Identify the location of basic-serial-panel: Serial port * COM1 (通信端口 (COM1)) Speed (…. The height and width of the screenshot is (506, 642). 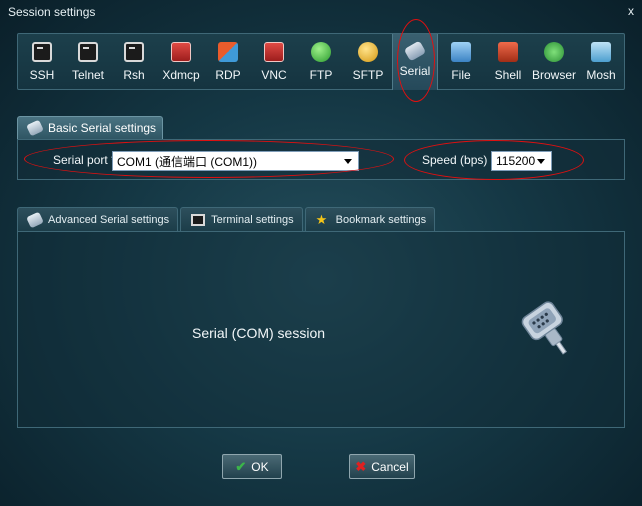
(321, 159).